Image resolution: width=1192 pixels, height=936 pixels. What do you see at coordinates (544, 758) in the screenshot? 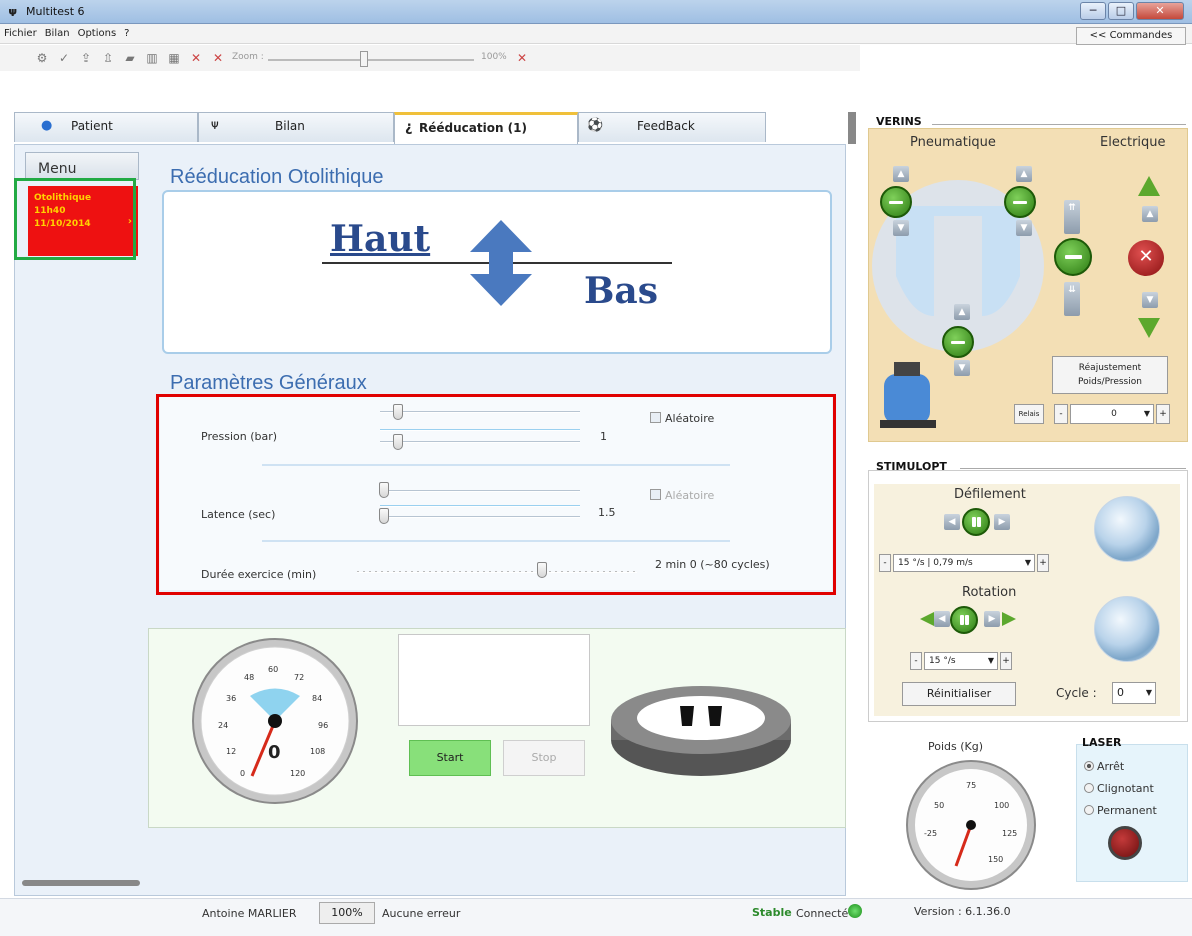
I see `stop-button: Stop` at bounding box center [544, 758].